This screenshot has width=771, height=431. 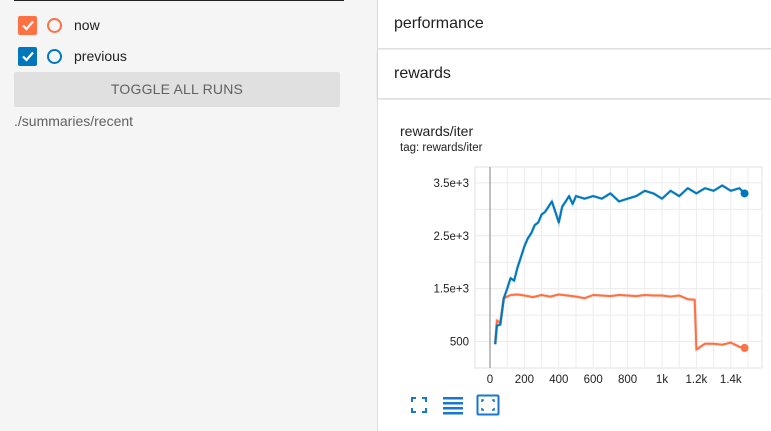 I want to click on y-tick-label: 500, so click(x=459, y=343).